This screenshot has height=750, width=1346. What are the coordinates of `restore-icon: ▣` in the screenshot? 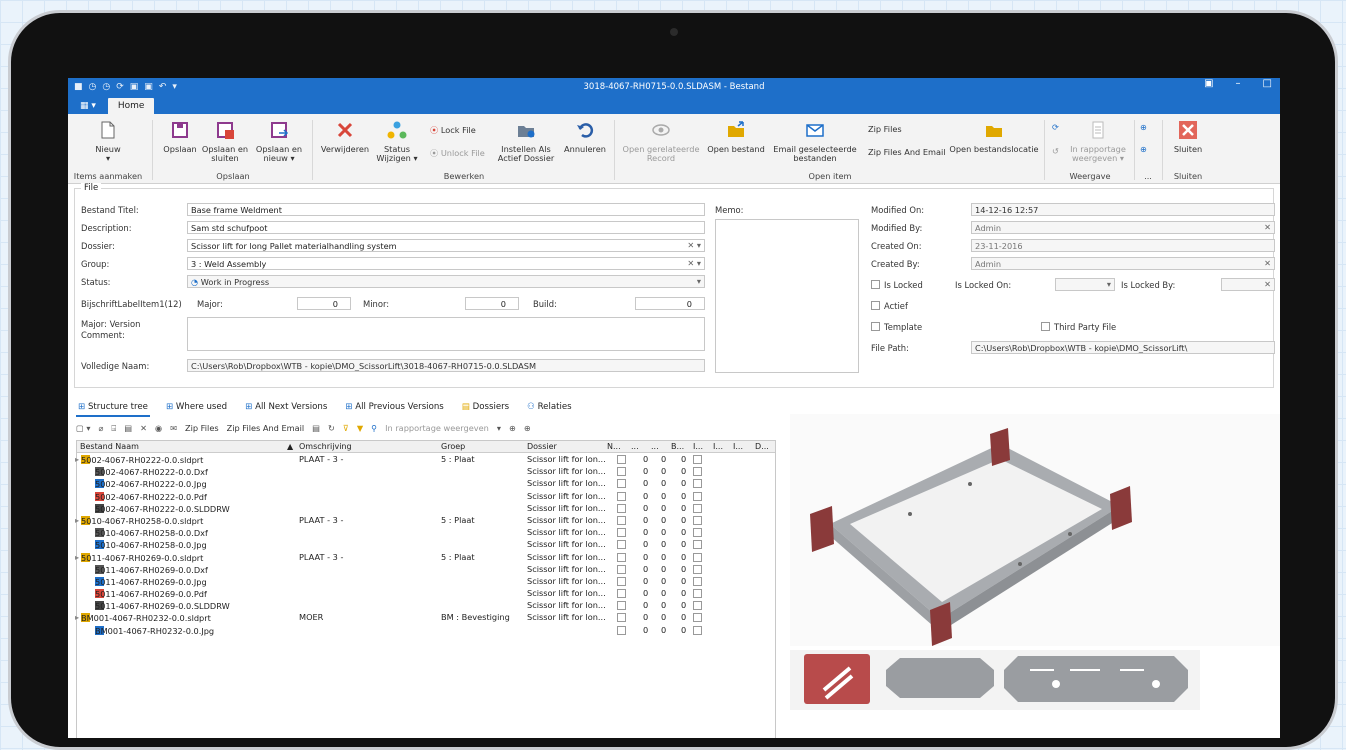 It's located at (1208, 83).